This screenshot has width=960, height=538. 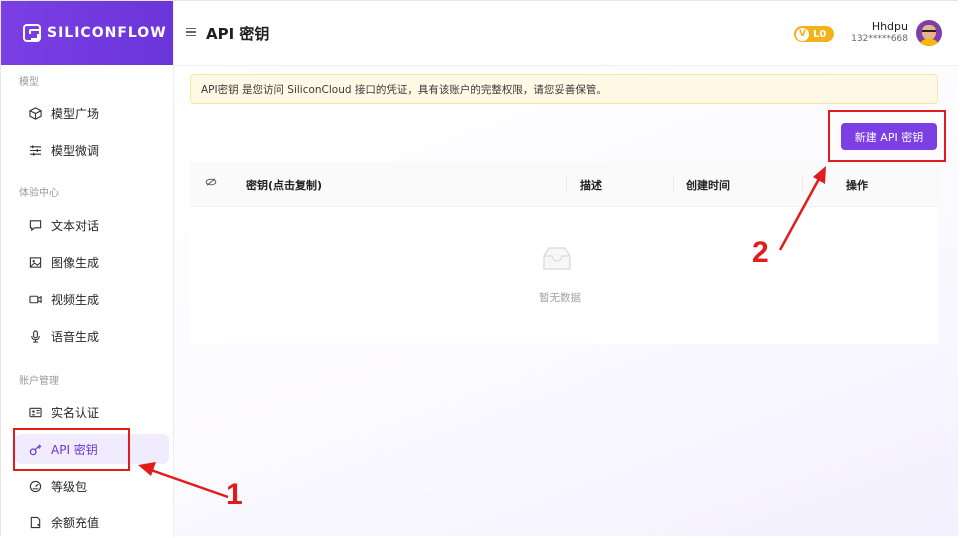 I want to click on avatar, so click(x=929, y=33).